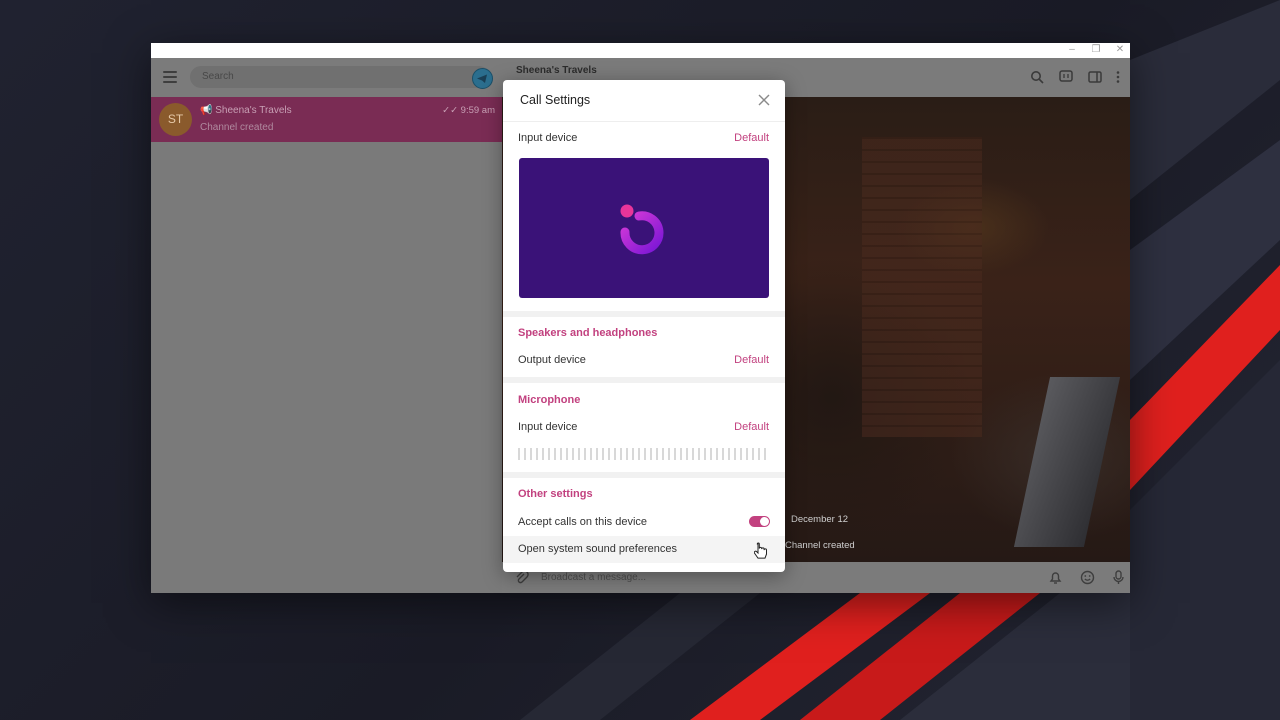  I want to click on camera-input-label: Input device, so click(547, 138).